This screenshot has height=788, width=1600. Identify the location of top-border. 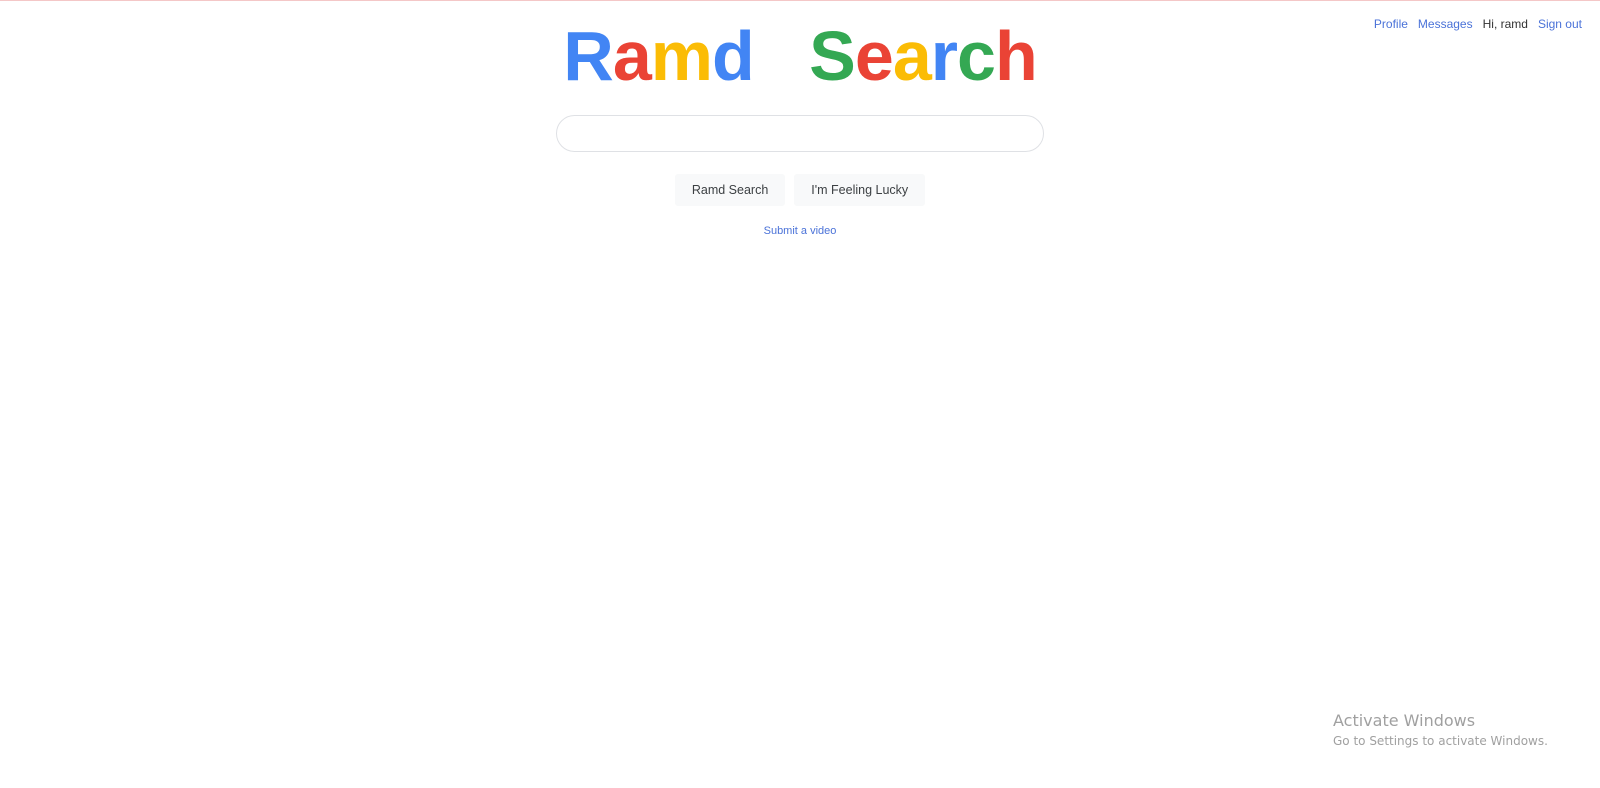
(800, 0).